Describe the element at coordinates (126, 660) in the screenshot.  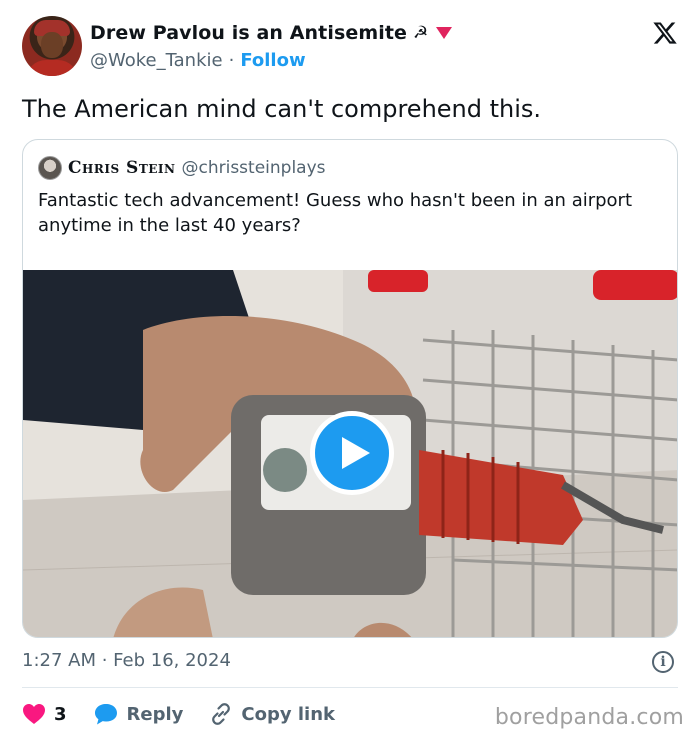
I see `tweet-timestamp: 1:27 AM · Feb 16, 2024` at that location.